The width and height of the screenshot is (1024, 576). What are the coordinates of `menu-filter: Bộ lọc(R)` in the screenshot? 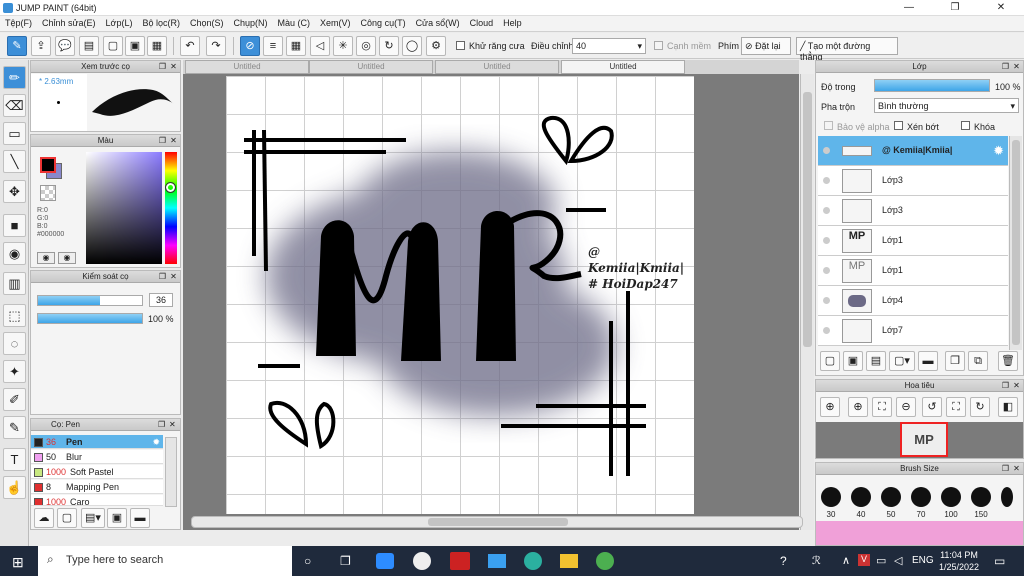 It's located at (161, 23).